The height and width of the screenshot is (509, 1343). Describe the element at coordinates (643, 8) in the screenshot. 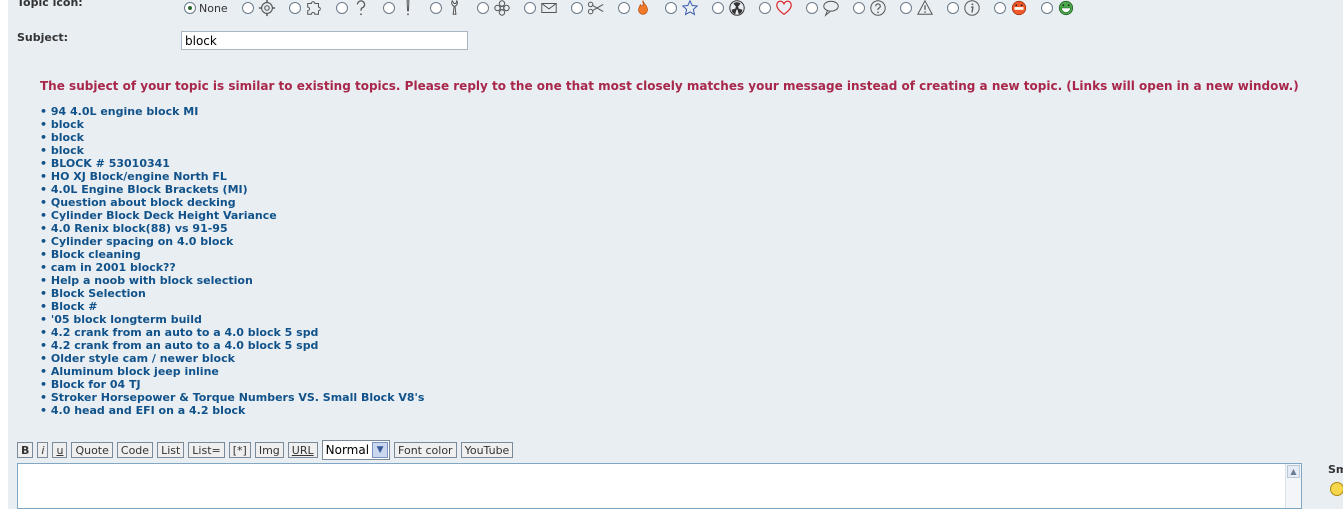

I see `fire-icon` at that location.